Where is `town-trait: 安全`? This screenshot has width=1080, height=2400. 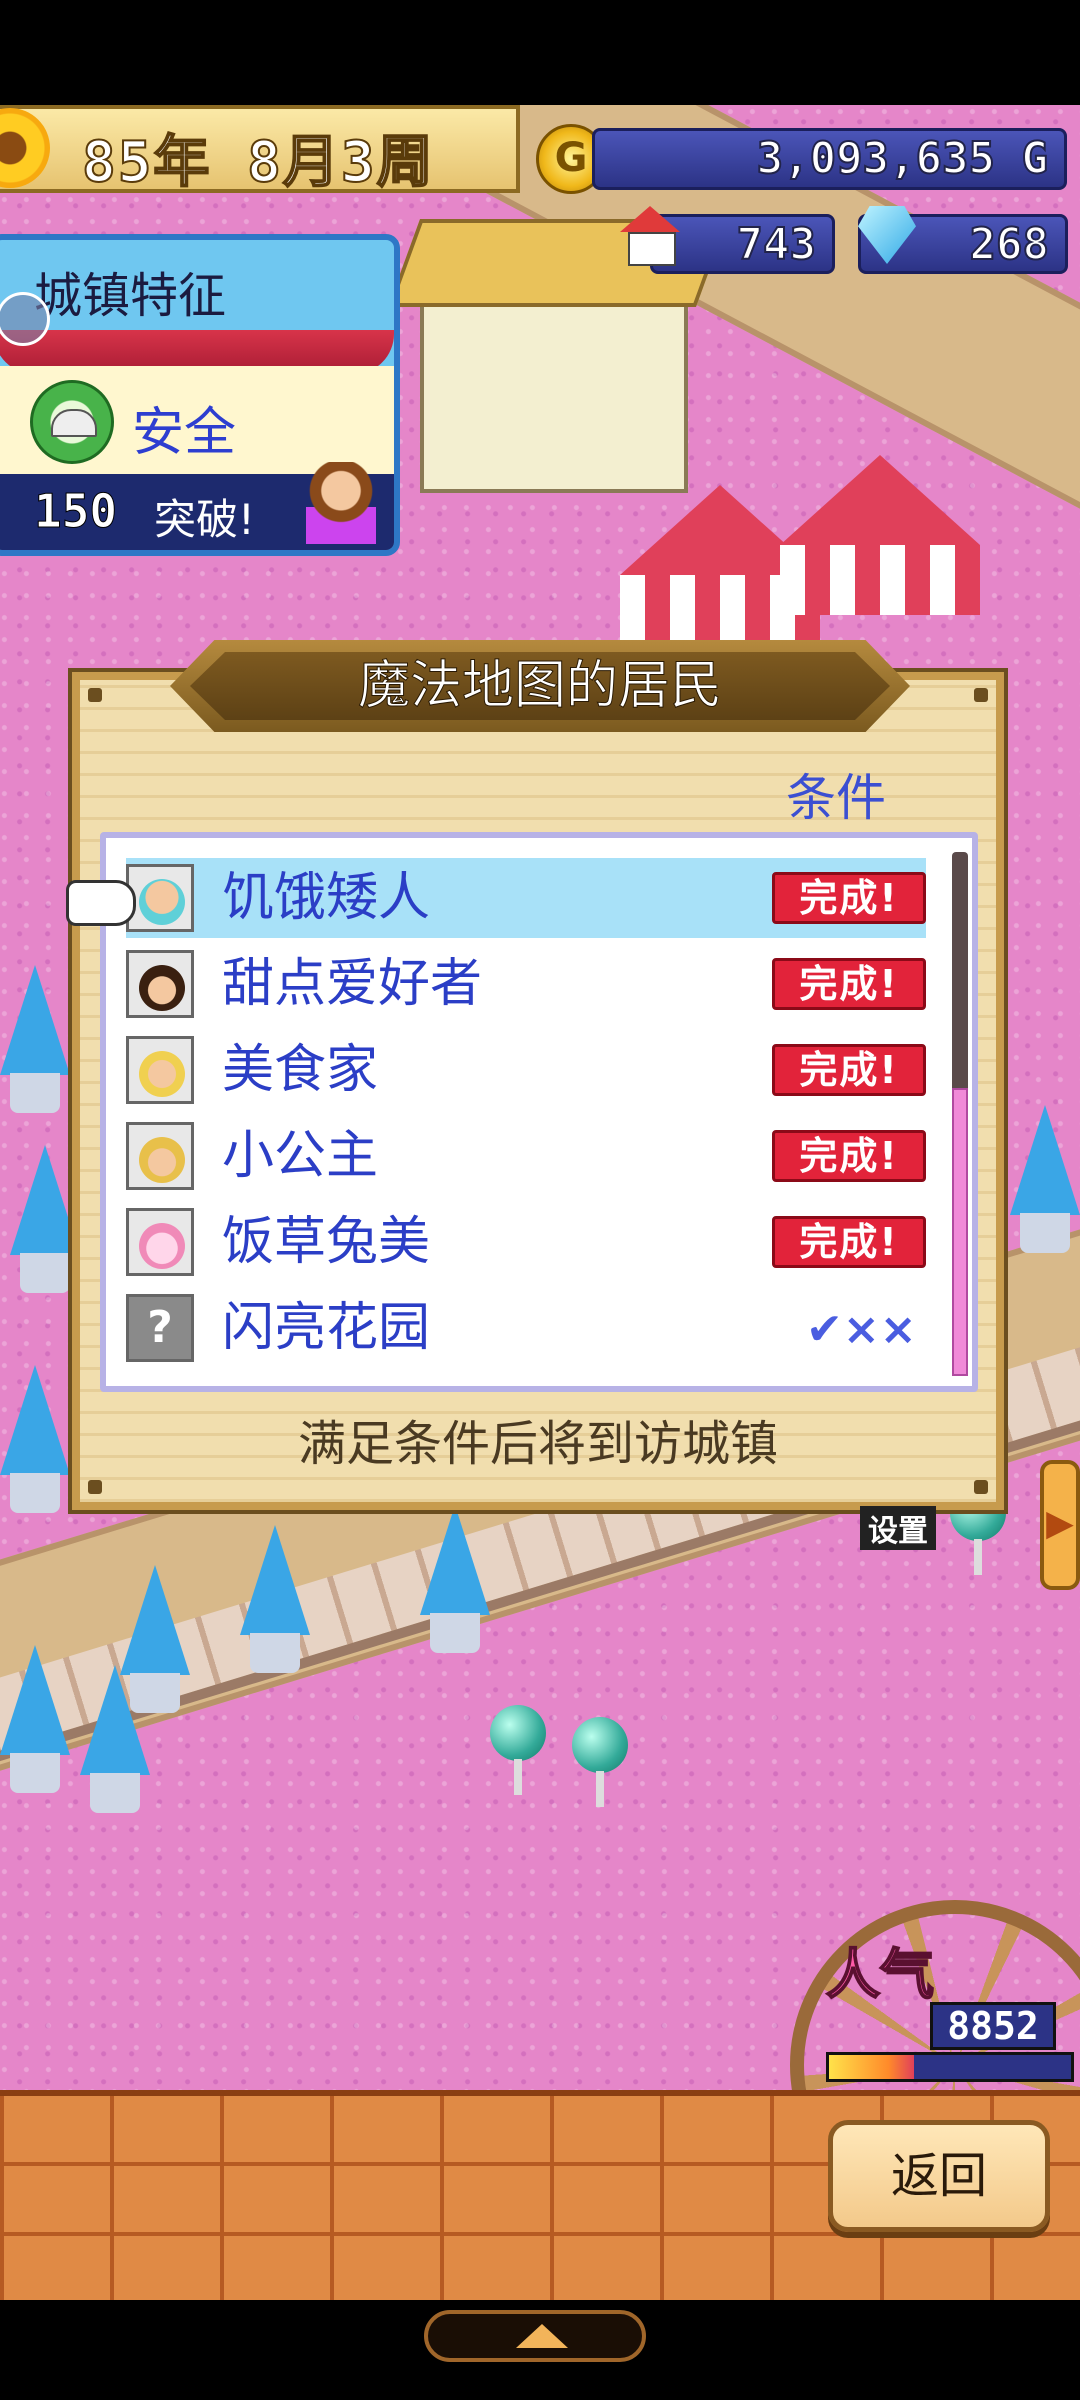
town-trait: 安全 is located at coordinates (184, 433).